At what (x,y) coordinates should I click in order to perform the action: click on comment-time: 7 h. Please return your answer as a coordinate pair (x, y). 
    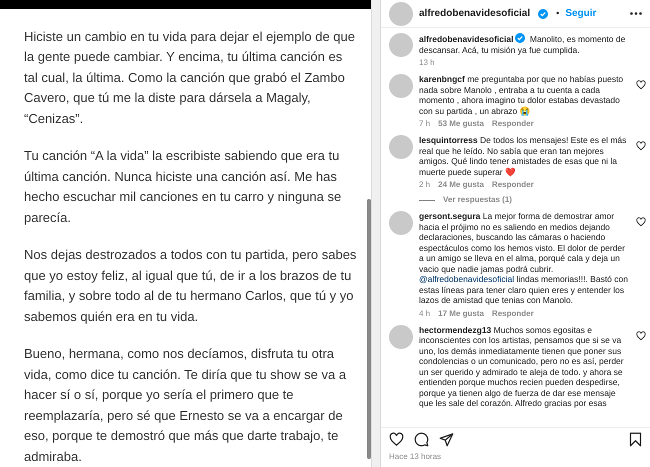
    Looking at the image, I should click on (424, 124).